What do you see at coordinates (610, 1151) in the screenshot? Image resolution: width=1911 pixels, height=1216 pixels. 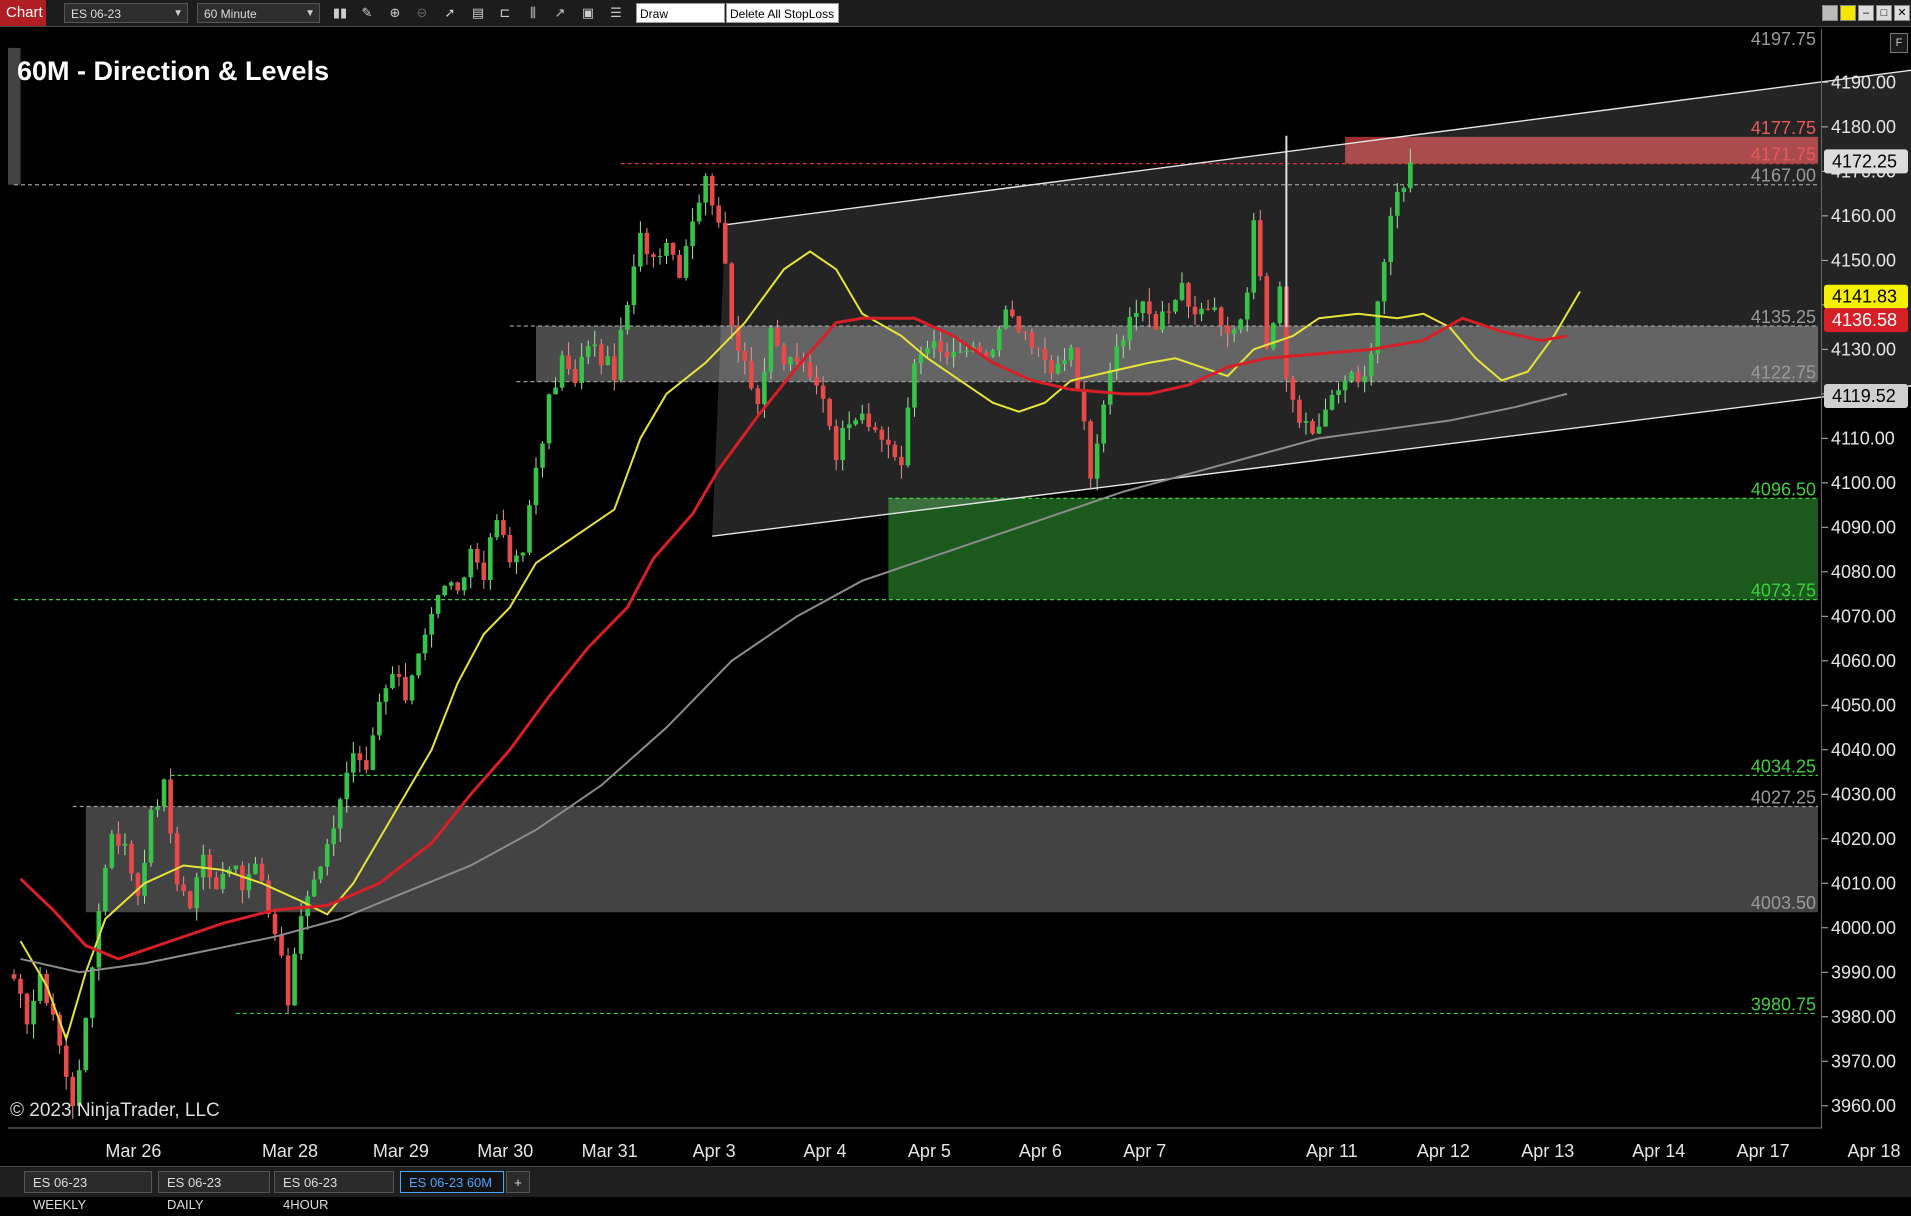 I see `x-tick-label: Mar 31` at bounding box center [610, 1151].